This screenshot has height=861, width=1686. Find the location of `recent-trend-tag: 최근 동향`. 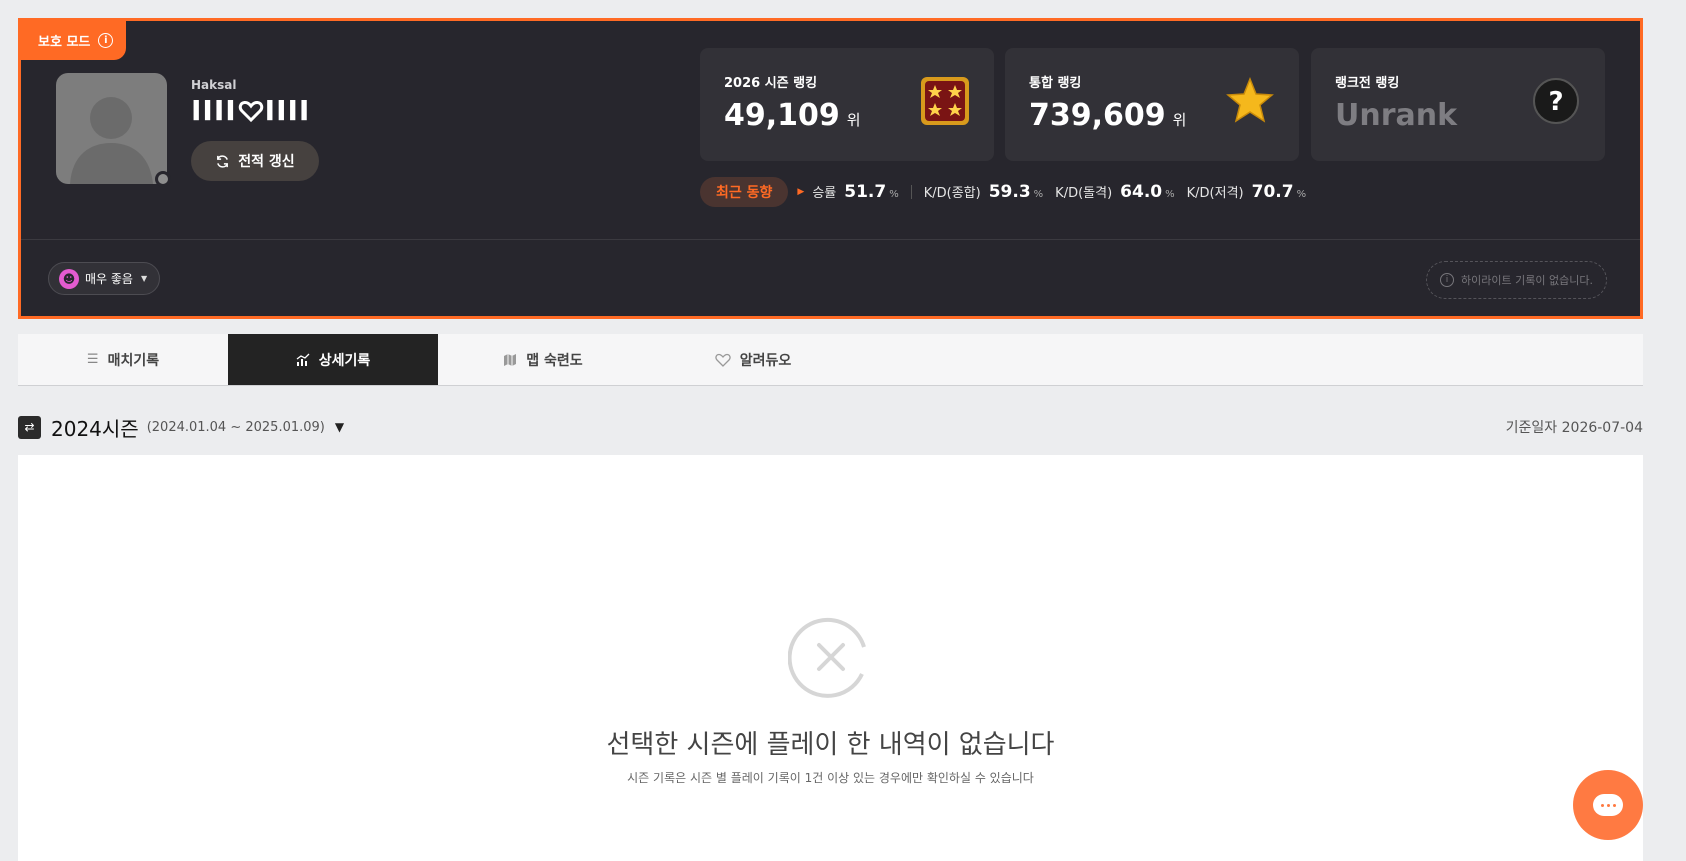

recent-trend-tag: 최근 동향 is located at coordinates (744, 192).